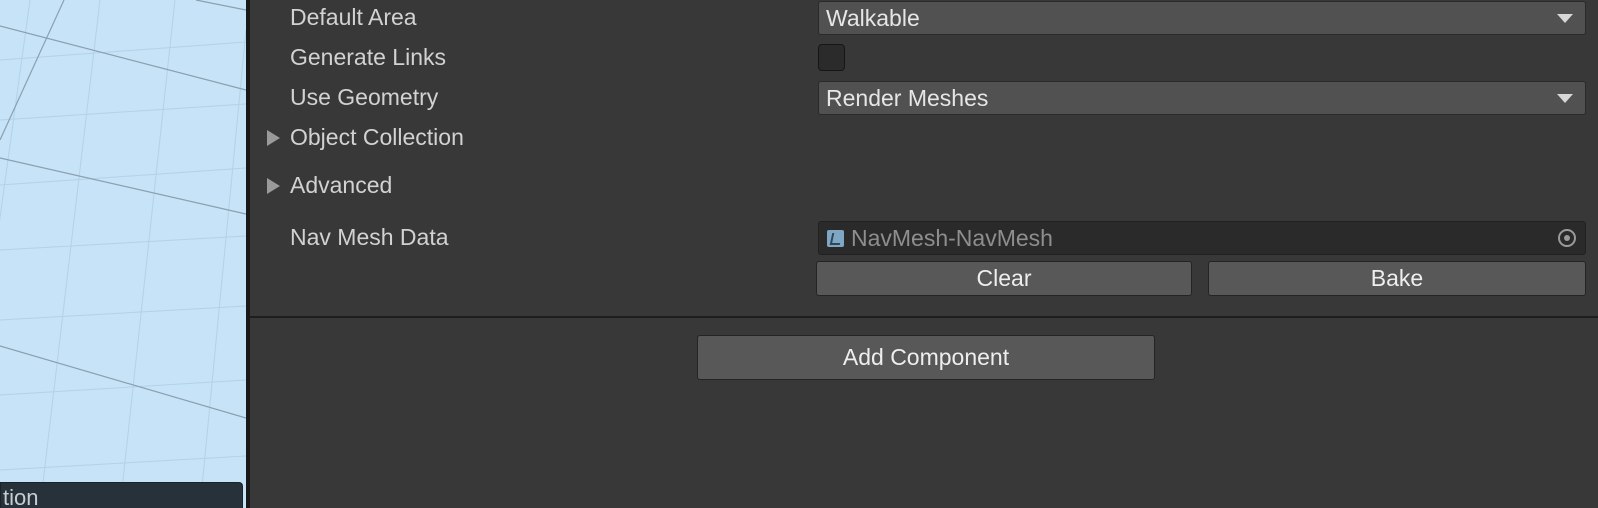 This screenshot has width=1598, height=508. Describe the element at coordinates (1202, 18) in the screenshot. I see `default-area-dropdown: Walkable` at that location.